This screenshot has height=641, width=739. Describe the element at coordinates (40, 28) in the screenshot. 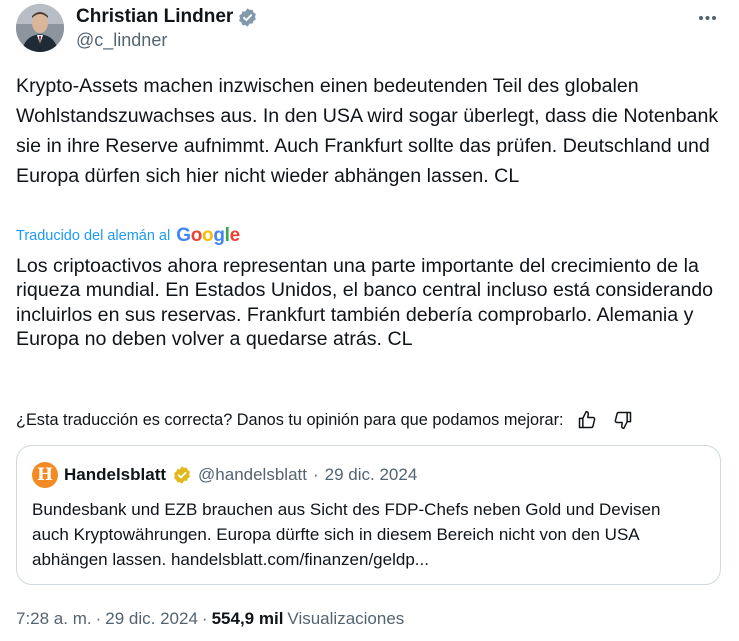

I see `avatar` at that location.